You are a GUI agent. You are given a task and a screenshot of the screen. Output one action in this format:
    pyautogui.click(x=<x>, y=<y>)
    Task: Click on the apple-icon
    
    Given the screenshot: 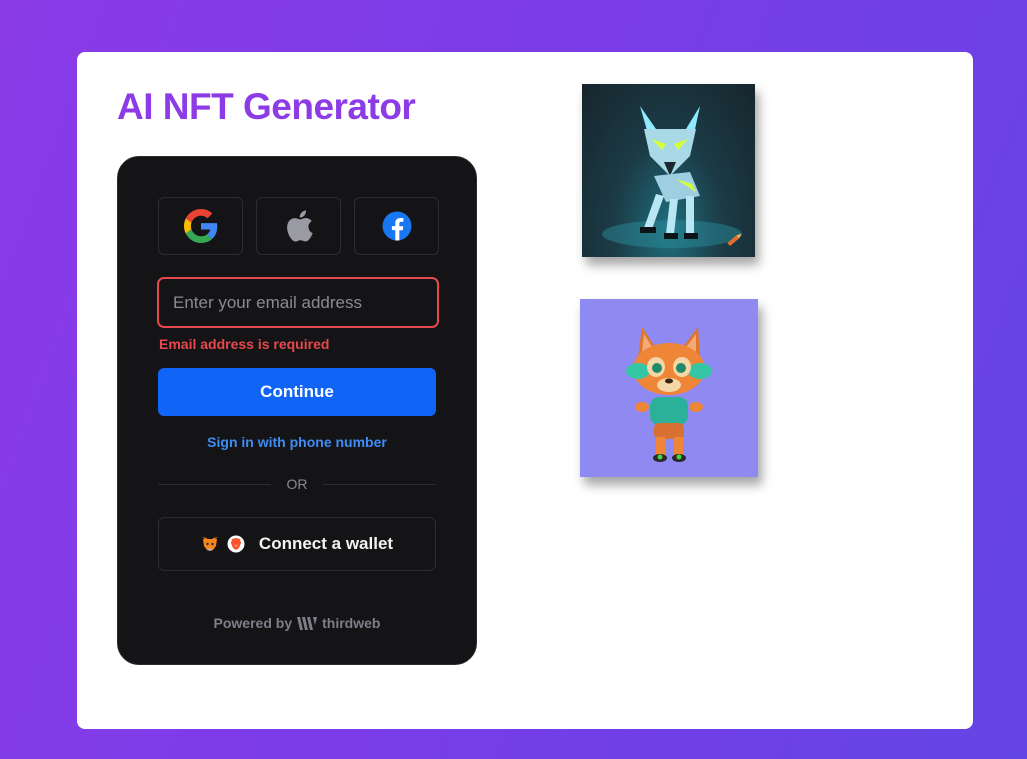 What is the action you would take?
    pyautogui.click(x=299, y=226)
    